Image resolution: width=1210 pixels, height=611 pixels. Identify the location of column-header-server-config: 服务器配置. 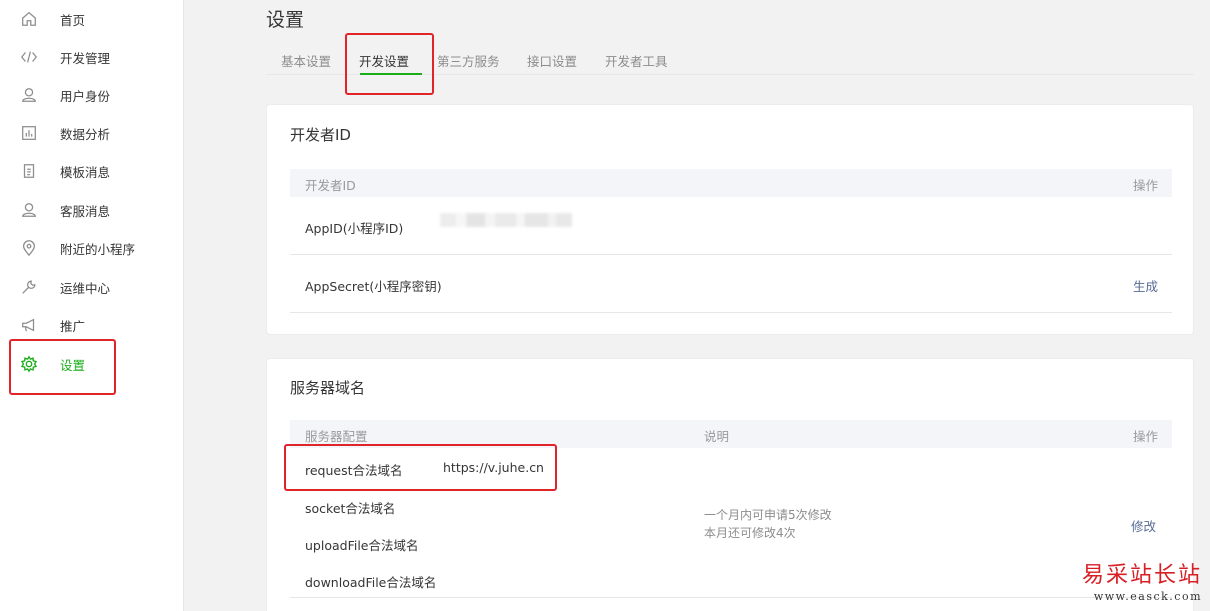
(336, 436).